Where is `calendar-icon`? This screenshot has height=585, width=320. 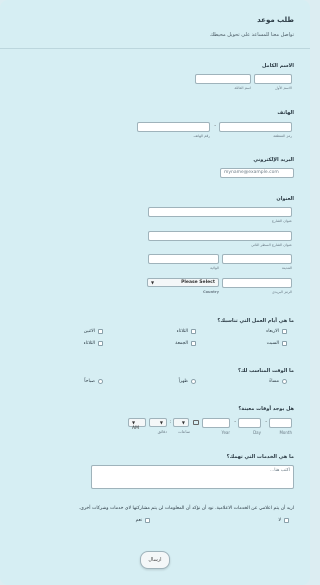
calendar-icon is located at coordinates (196, 422).